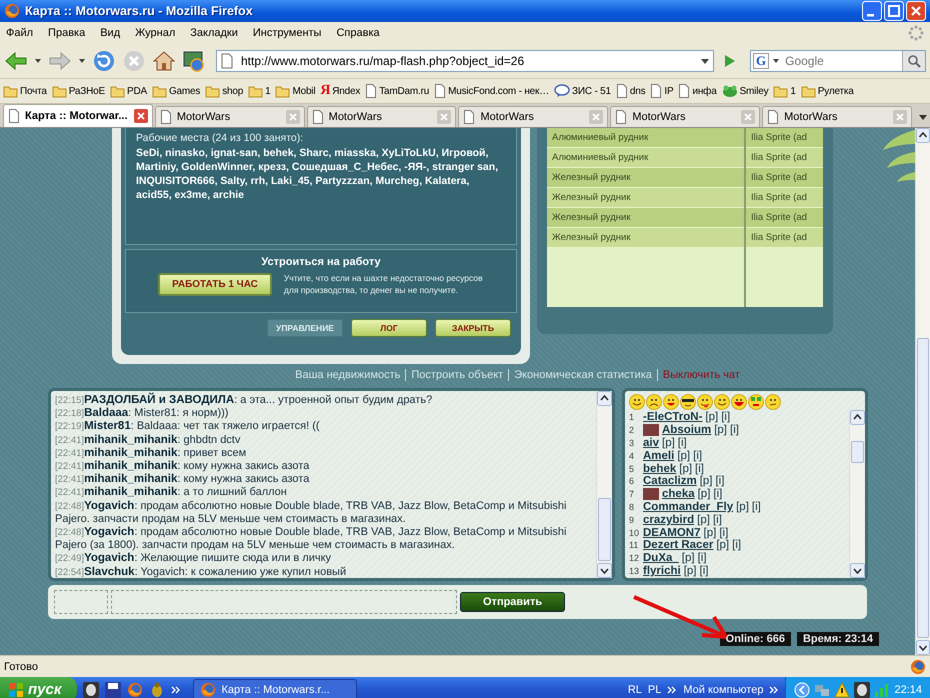 This screenshot has height=698, width=930. I want to click on panel-button: ЛОГ, so click(389, 328).